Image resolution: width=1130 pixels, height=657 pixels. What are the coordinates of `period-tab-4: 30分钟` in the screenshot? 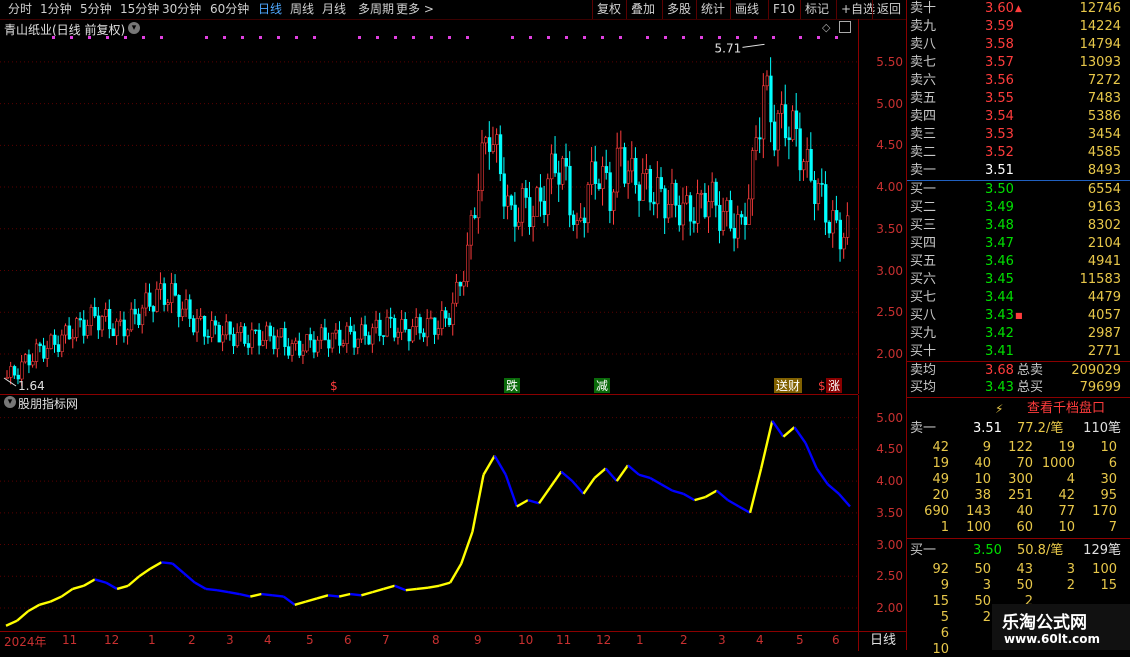 It's located at (181, 9).